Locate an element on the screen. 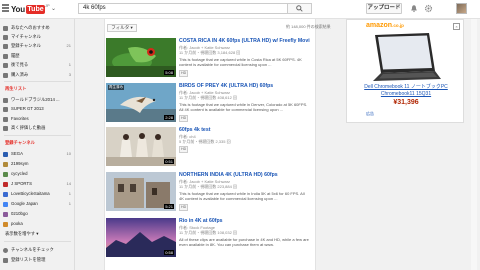 This screenshot has height=270, width=480. amazon-logo-tld: .co.jp is located at coordinates (398, 25).